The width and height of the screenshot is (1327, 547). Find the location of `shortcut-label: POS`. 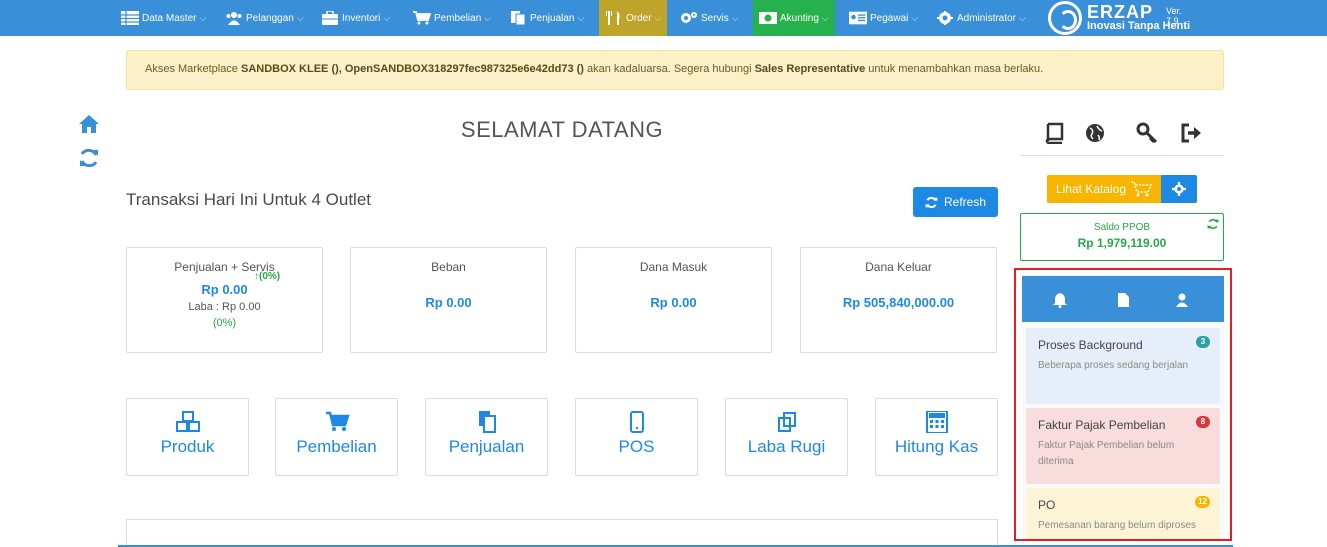

shortcut-label: POS is located at coordinates (636, 446).